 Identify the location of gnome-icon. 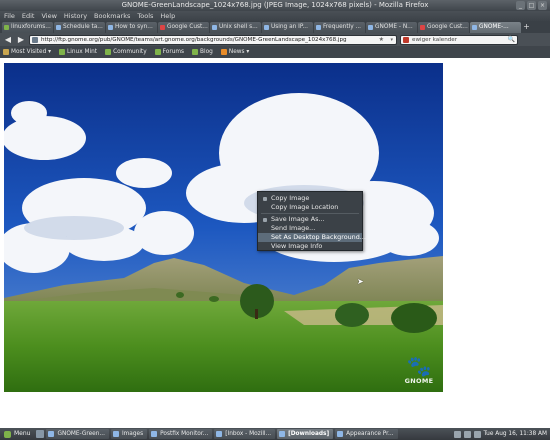
(370, 27).